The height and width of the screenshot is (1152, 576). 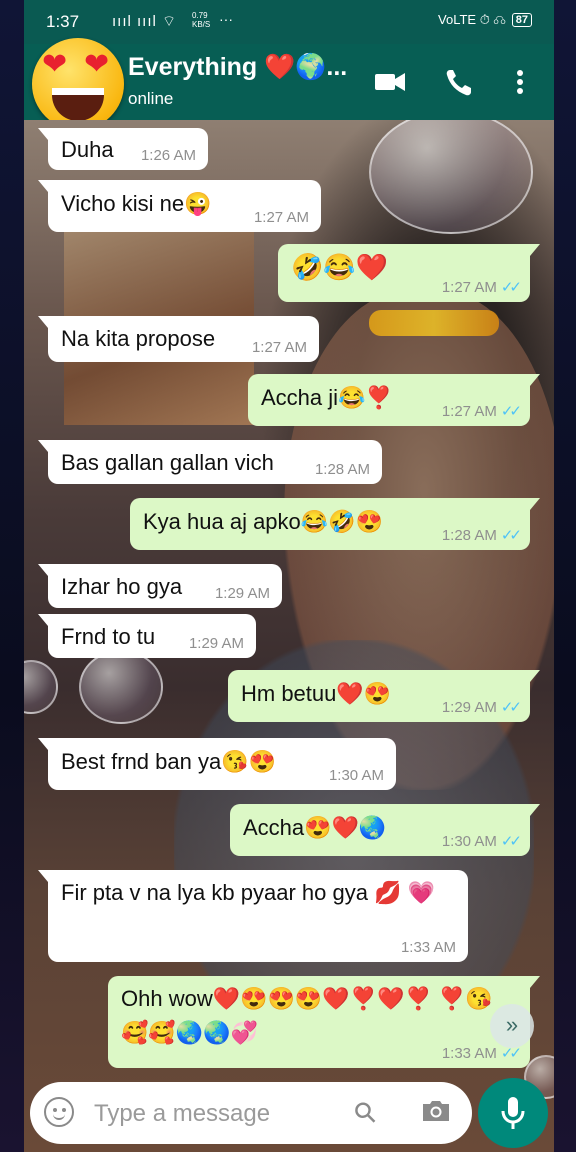 What do you see at coordinates (219, 1114) in the screenshot?
I see `message-input` at bounding box center [219, 1114].